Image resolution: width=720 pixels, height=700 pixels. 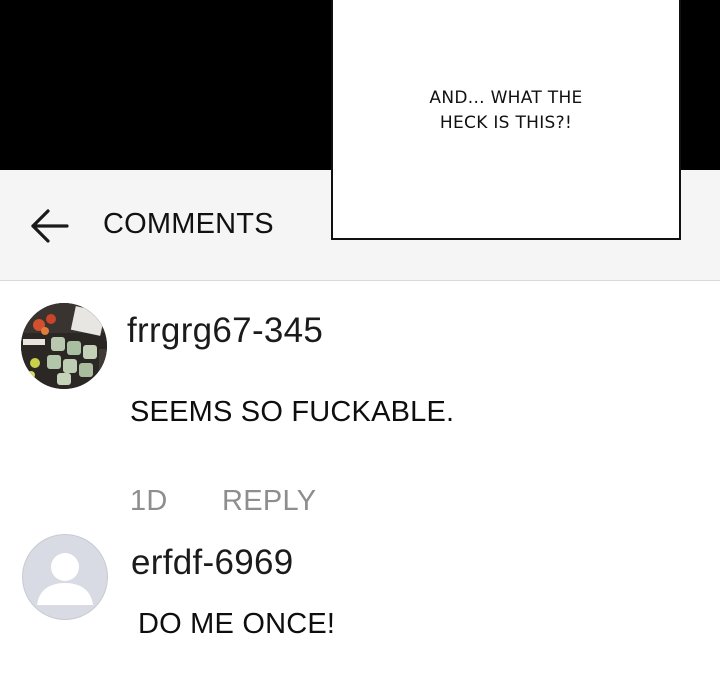 What do you see at coordinates (149, 501) in the screenshot?
I see `comment-timestamp: 1D` at bounding box center [149, 501].